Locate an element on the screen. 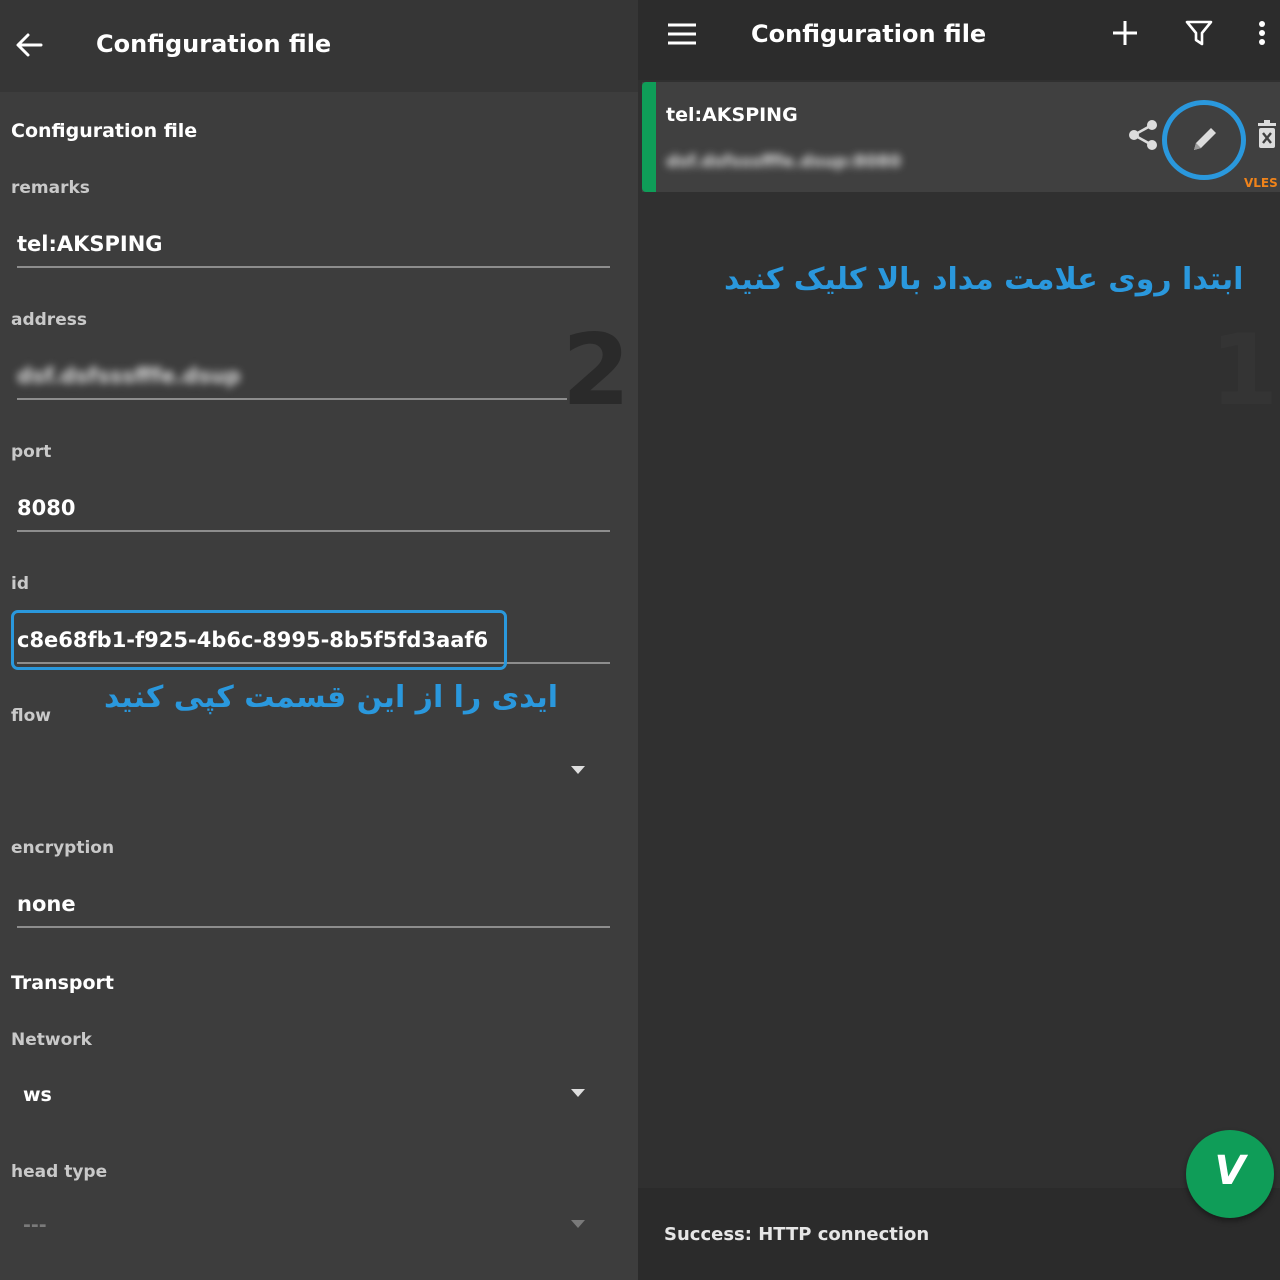  encryption-label: encryption is located at coordinates (63, 848).